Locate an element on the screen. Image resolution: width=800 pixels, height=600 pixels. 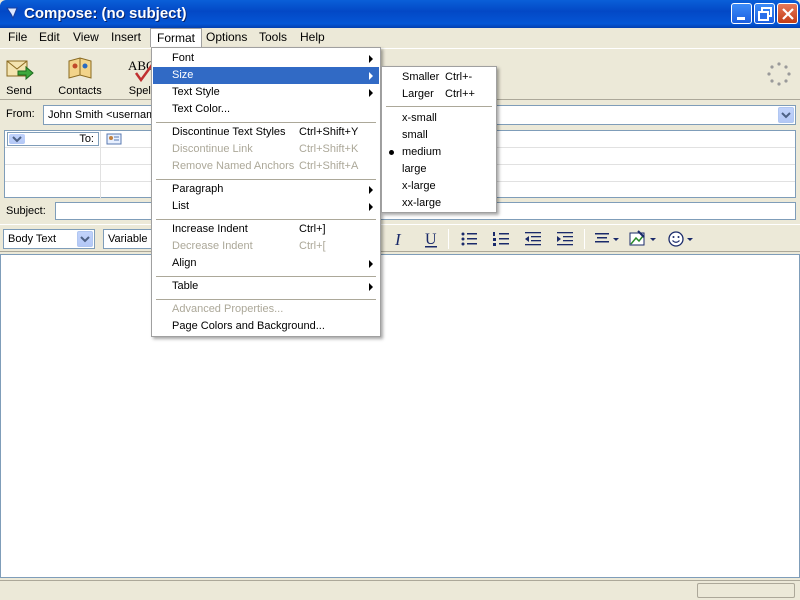
subject-label: Subject: is located at coordinates (26, 211).